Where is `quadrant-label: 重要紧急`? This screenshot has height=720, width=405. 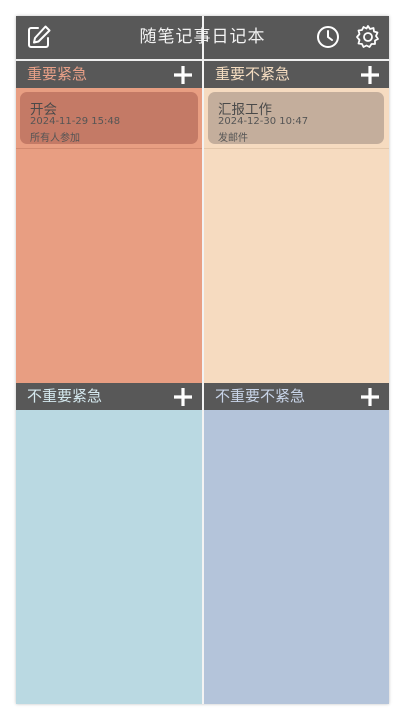
quadrant-label: 重要紧急 is located at coordinates (57, 74).